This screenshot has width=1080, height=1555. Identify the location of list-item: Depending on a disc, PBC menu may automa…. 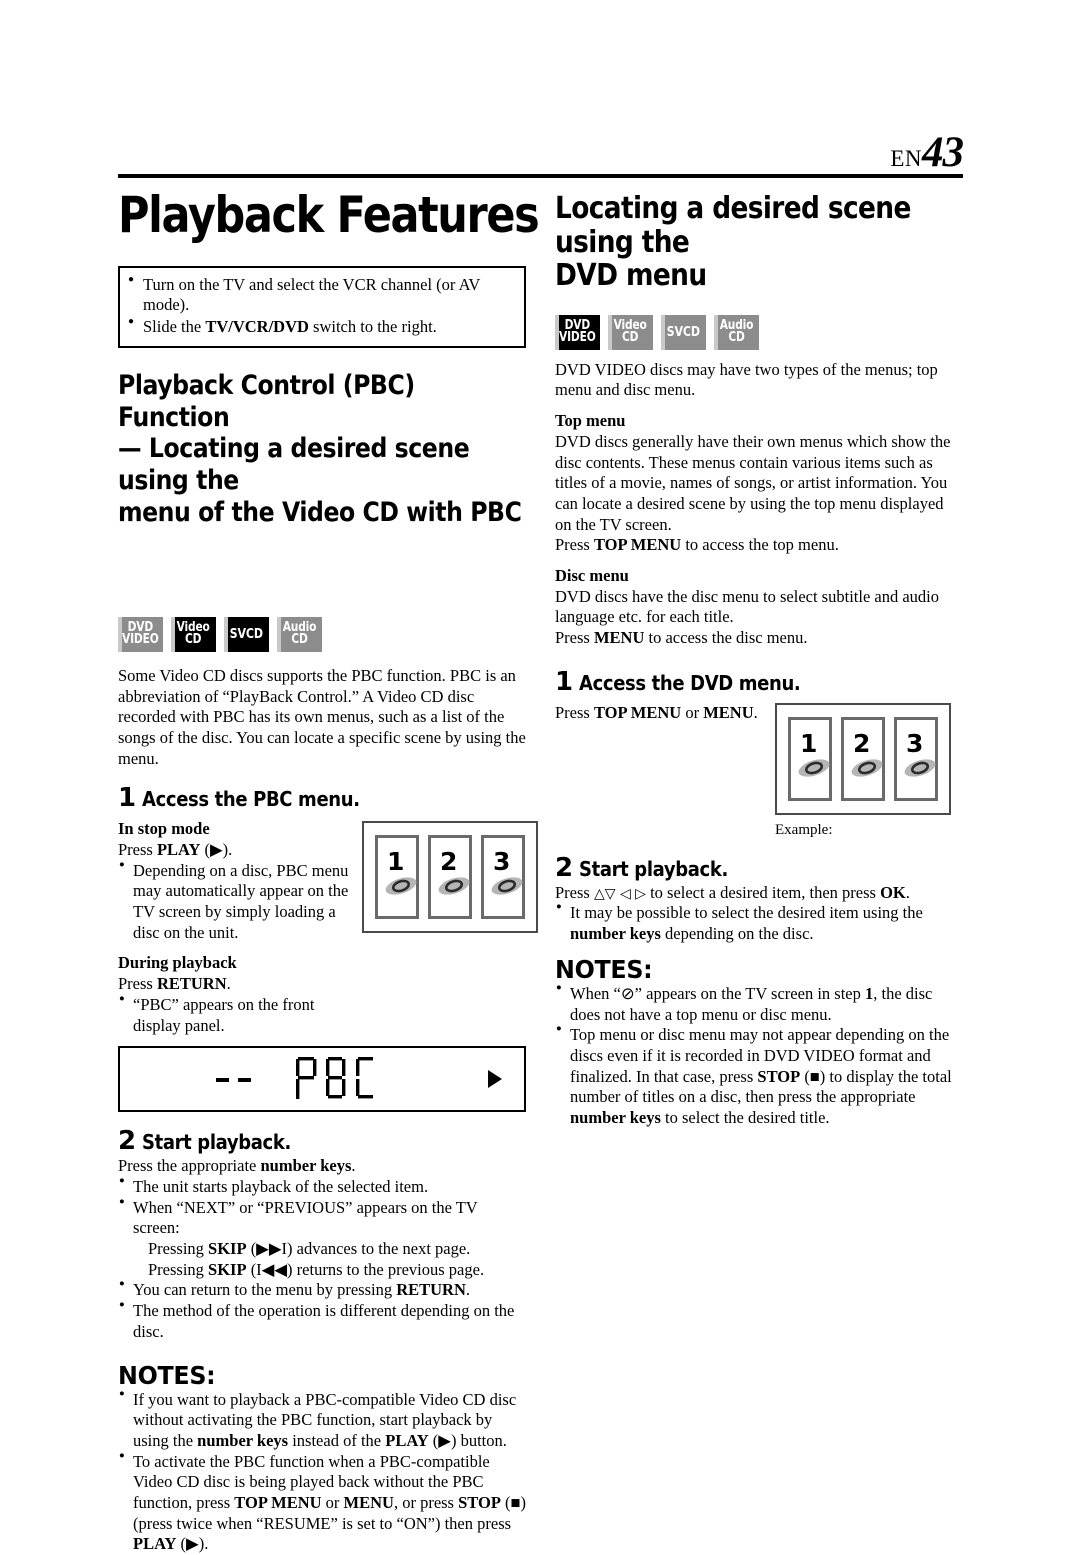
(234, 902).